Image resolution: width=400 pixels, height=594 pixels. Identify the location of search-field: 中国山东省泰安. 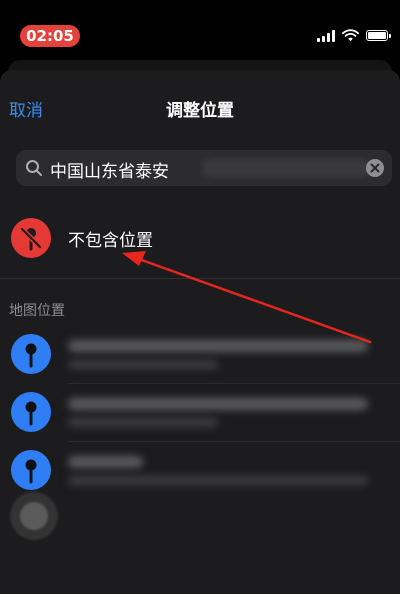
(204, 168).